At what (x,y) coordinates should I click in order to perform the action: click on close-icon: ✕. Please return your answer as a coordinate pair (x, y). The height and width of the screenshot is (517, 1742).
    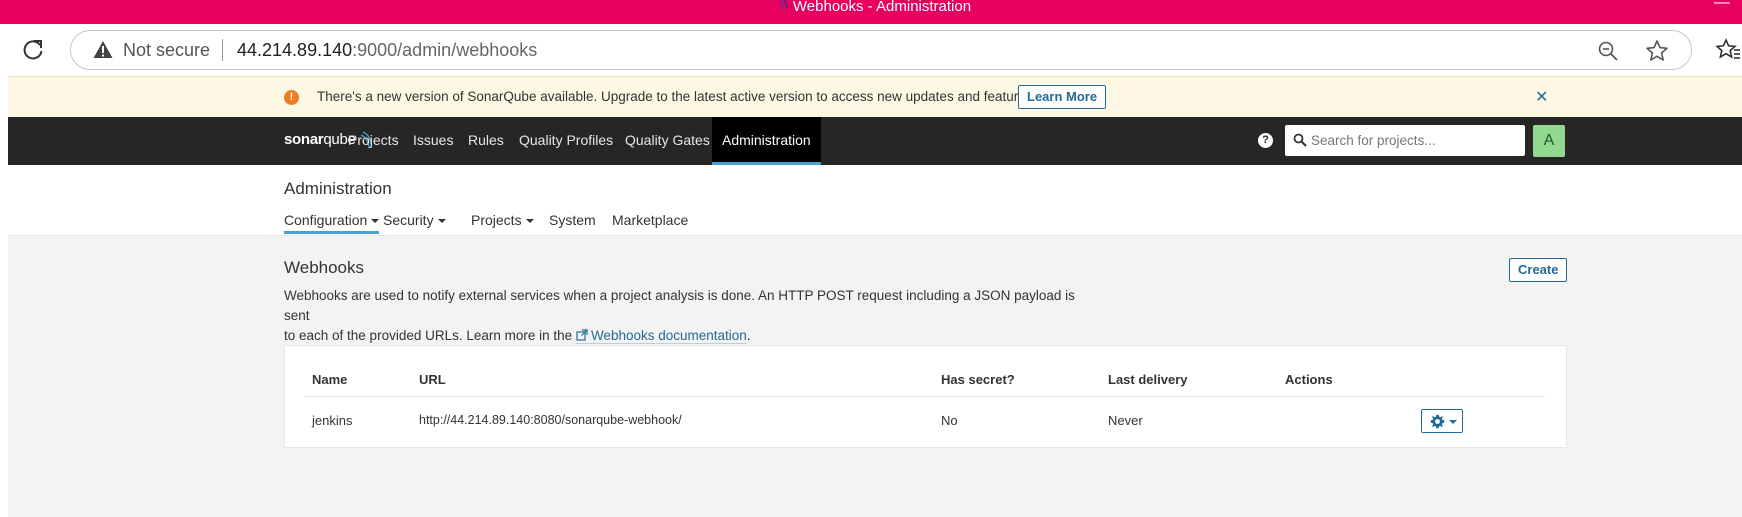
    Looking at the image, I should click on (1541, 97).